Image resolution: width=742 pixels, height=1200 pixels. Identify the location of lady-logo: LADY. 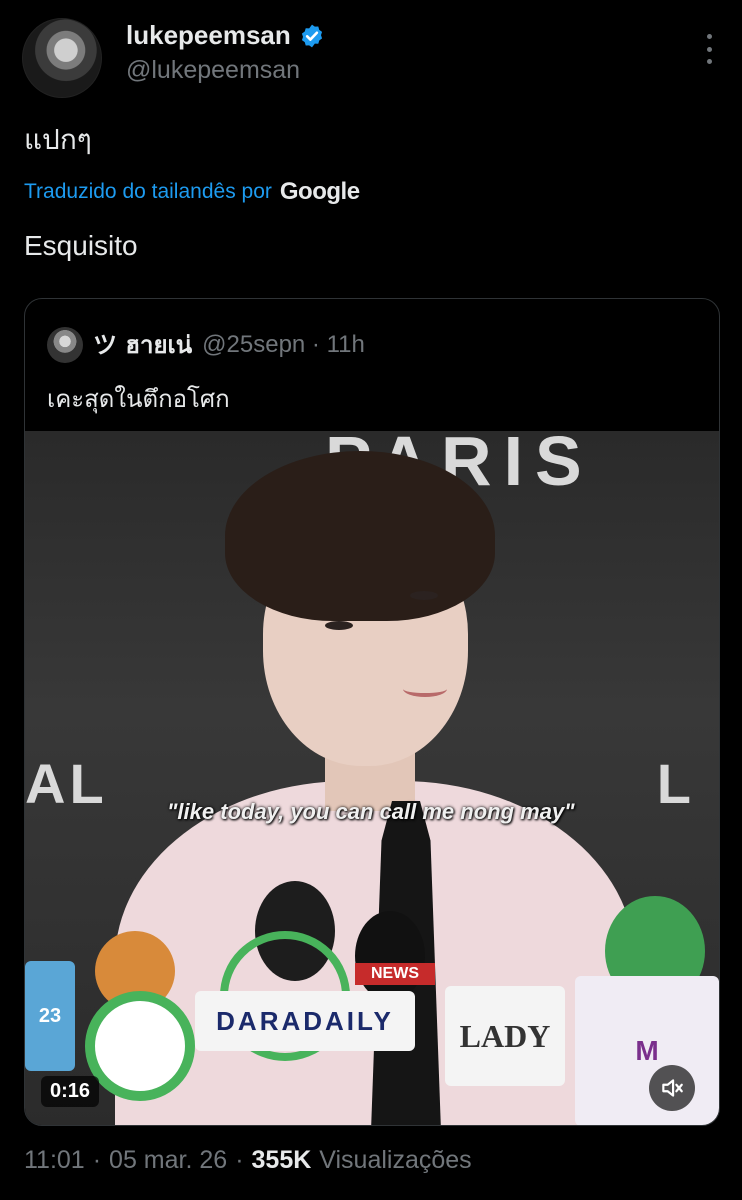
(505, 1036).